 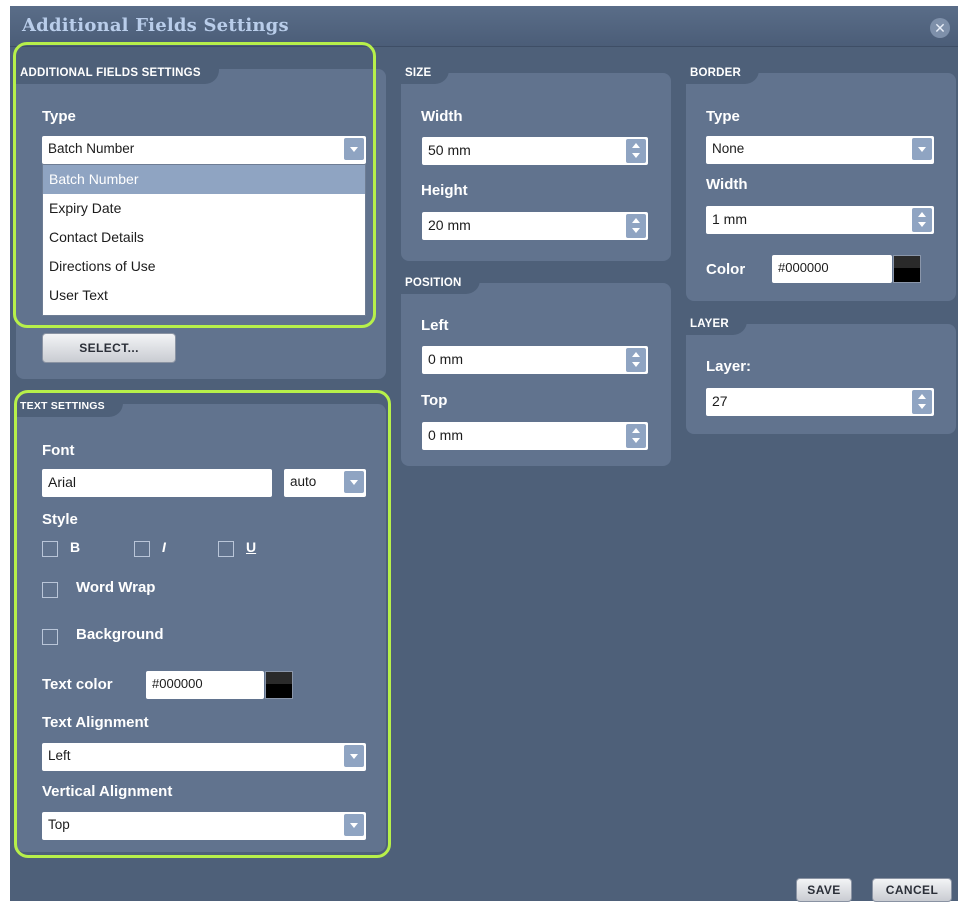 I want to click on position-left-label: Left, so click(x=435, y=325).